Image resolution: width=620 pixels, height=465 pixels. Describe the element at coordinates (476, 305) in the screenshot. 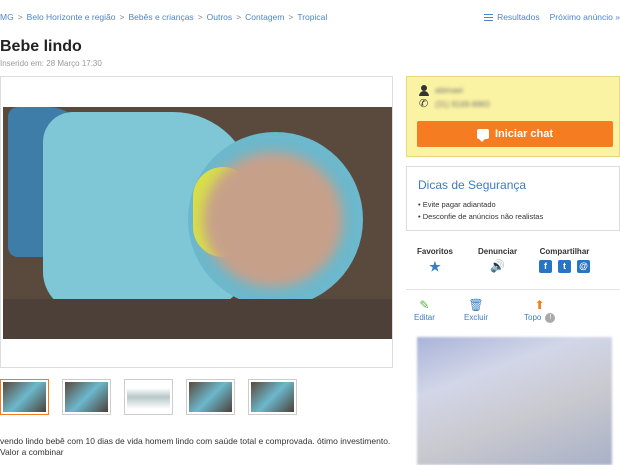

I see `trash-icon: 🗑` at that location.